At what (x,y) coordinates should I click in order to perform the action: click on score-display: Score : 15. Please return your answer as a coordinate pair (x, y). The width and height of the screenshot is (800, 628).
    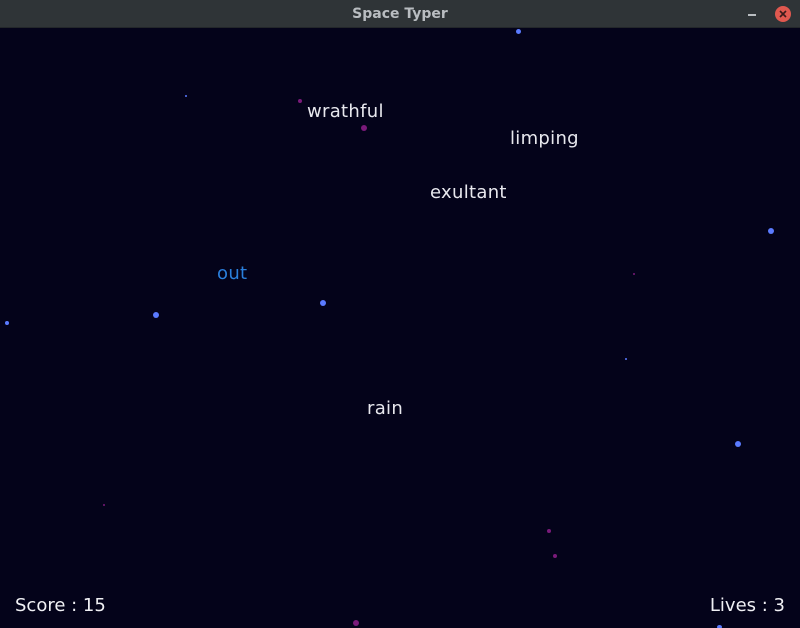
    Looking at the image, I should click on (60, 605).